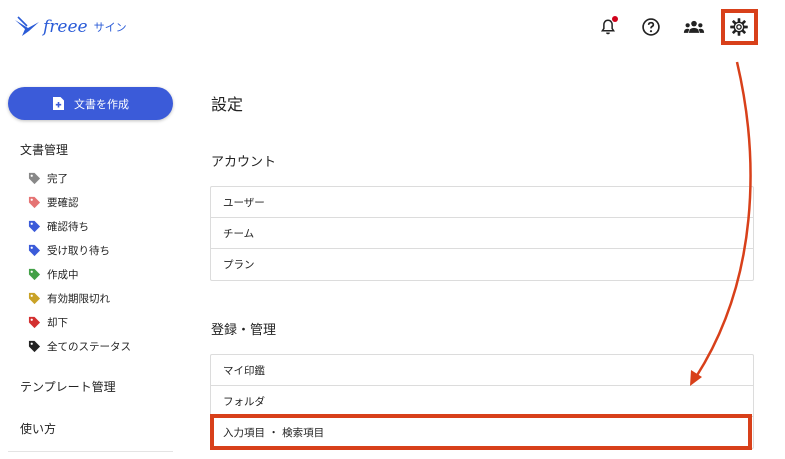 The width and height of the screenshot is (785, 459). I want to click on logo-subtitle: サイン, so click(110, 27).